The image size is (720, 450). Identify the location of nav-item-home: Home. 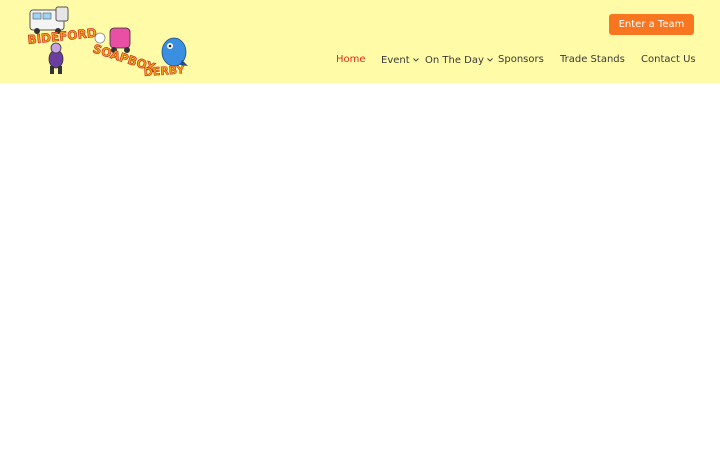
(351, 60).